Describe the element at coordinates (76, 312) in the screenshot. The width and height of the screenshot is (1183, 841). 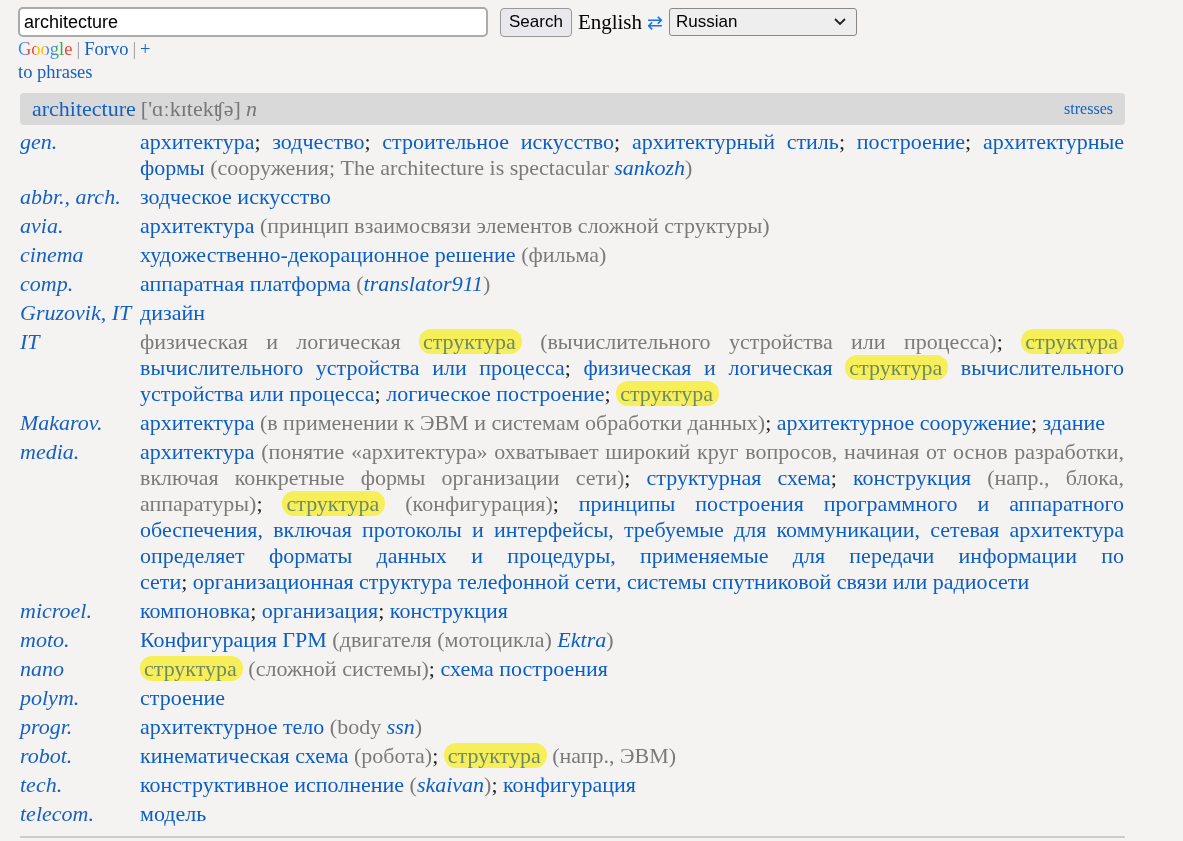
I see `subject-link: Gruzovik, IT` at that location.